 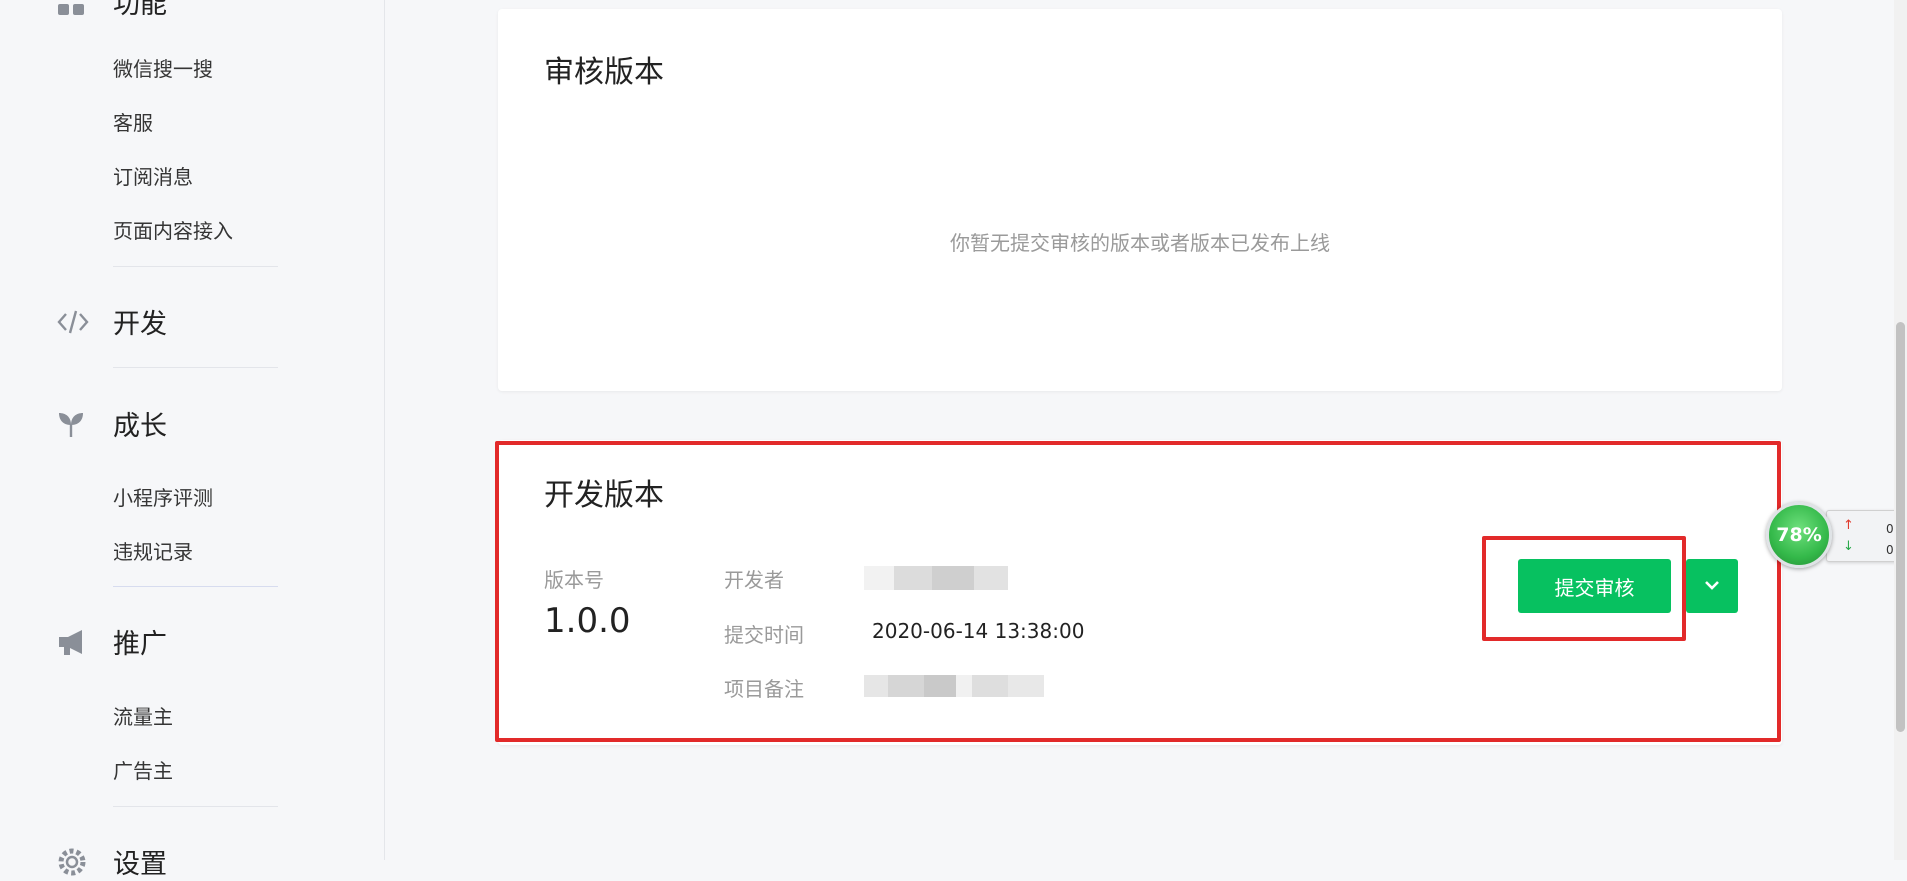 What do you see at coordinates (140, 644) in the screenshot?
I see `sidebar-group-label: 推广` at bounding box center [140, 644].